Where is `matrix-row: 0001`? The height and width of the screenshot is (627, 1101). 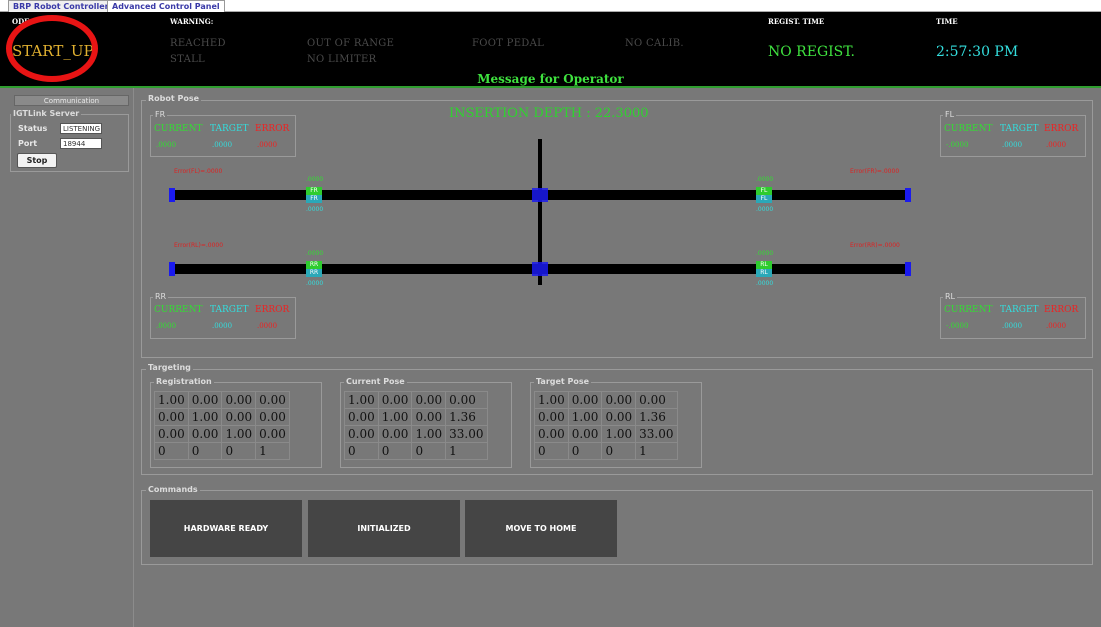 matrix-row: 0001 is located at coordinates (222, 451).